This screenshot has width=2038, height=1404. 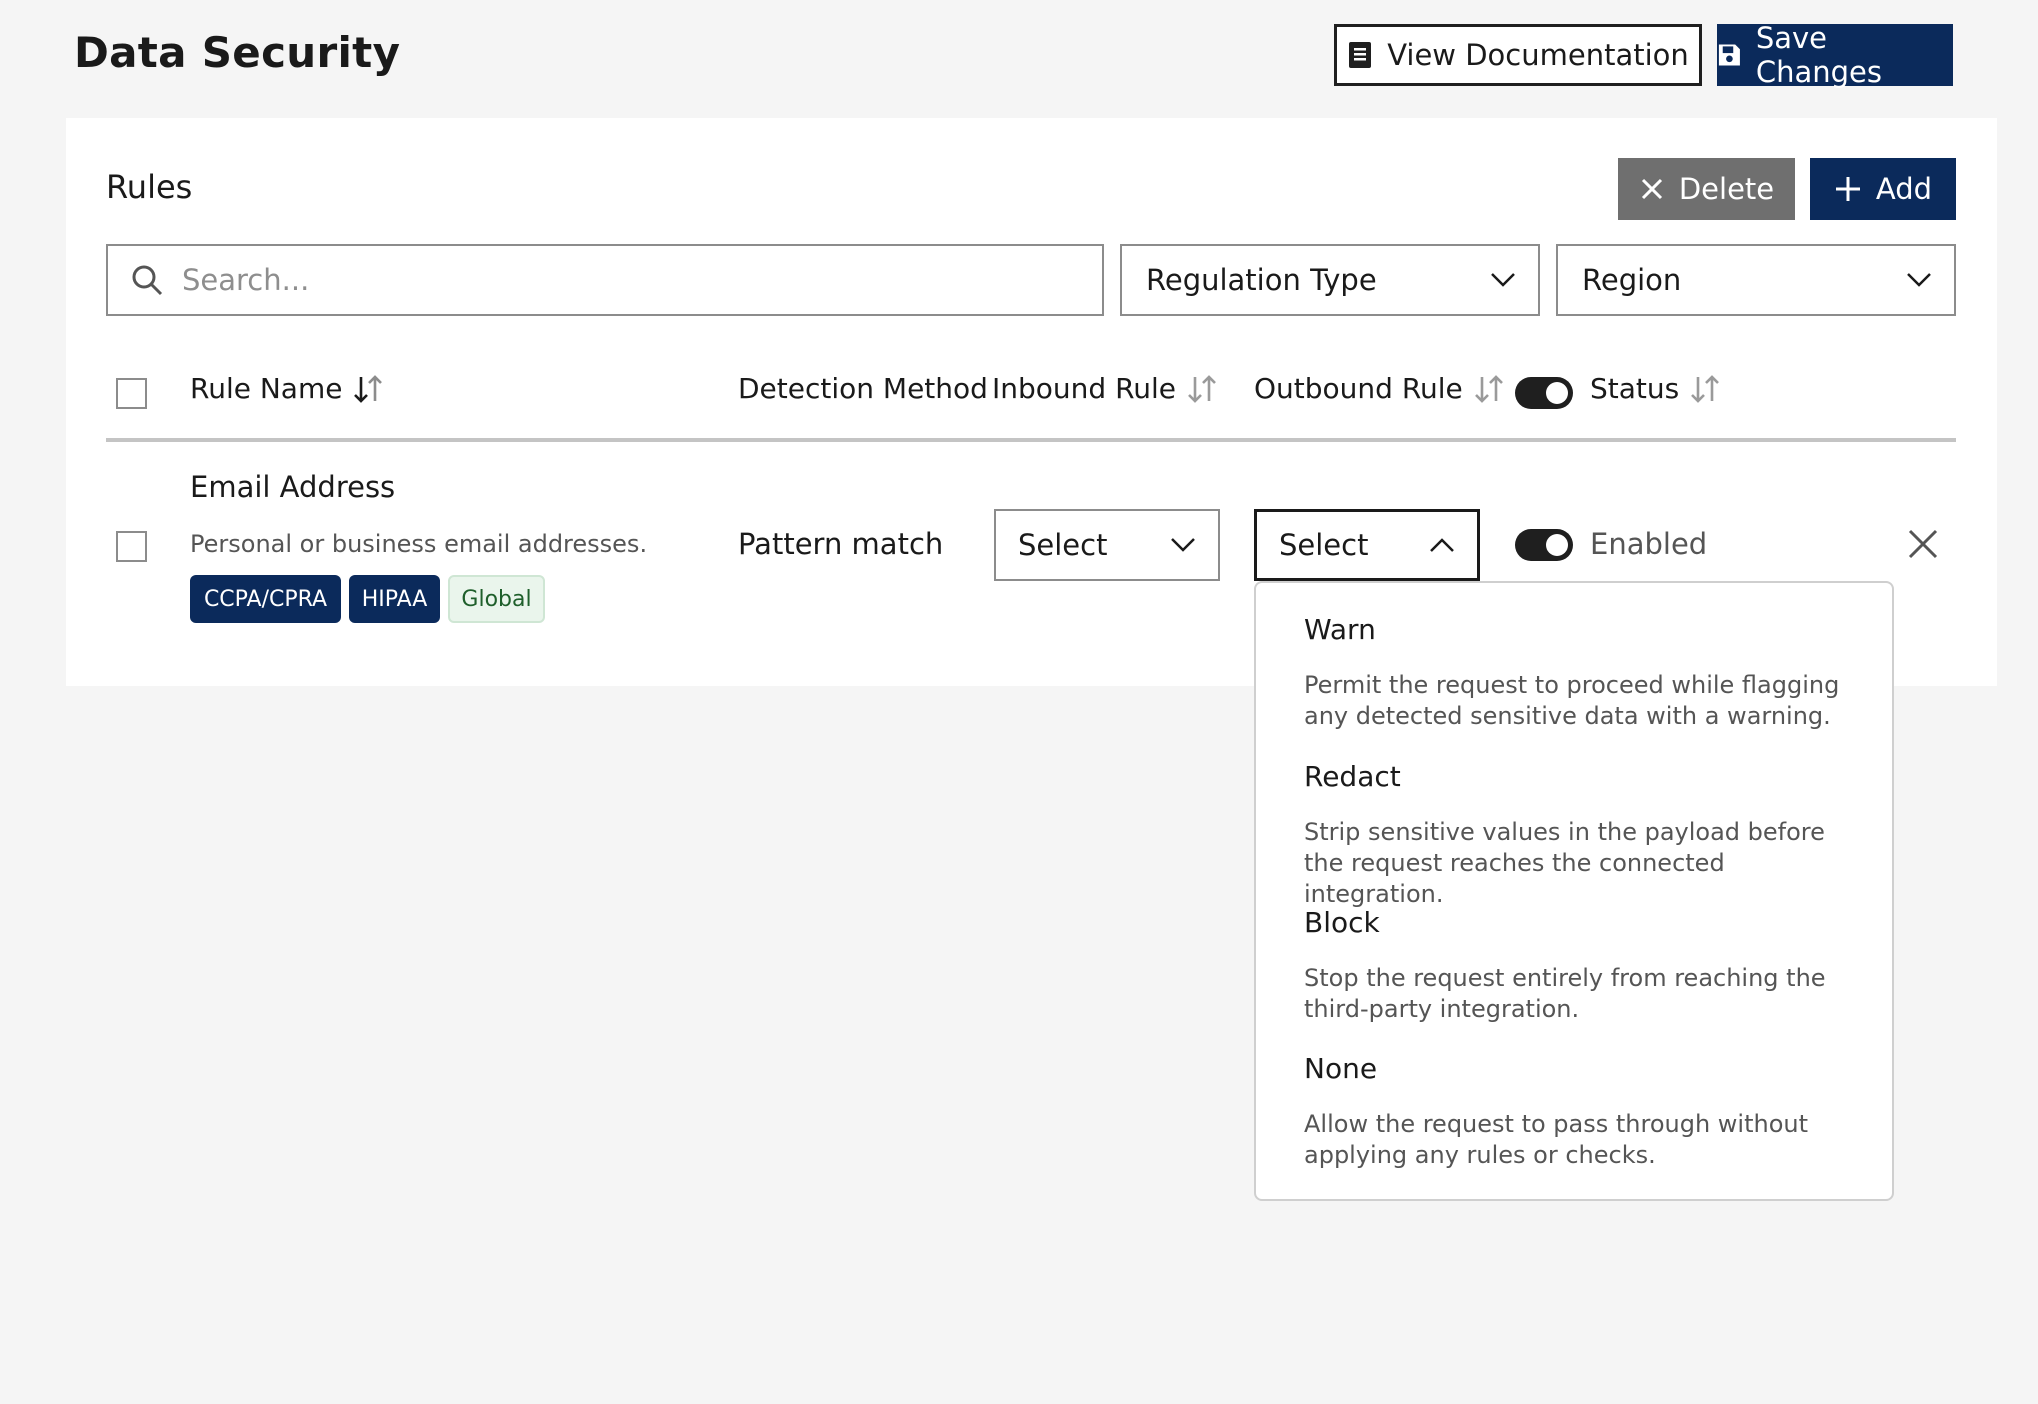 What do you see at coordinates (1342, 922) in the screenshot?
I see `option-label: Block` at bounding box center [1342, 922].